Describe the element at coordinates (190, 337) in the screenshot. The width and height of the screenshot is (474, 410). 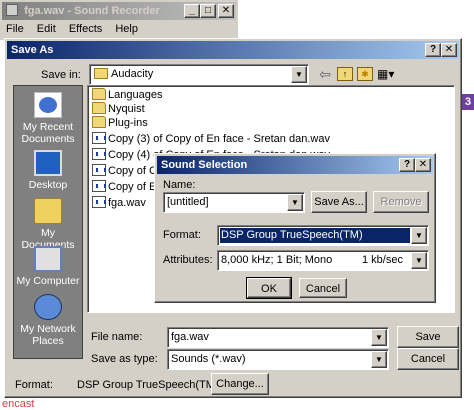
I see `file-name-input: fga.wav` at that location.